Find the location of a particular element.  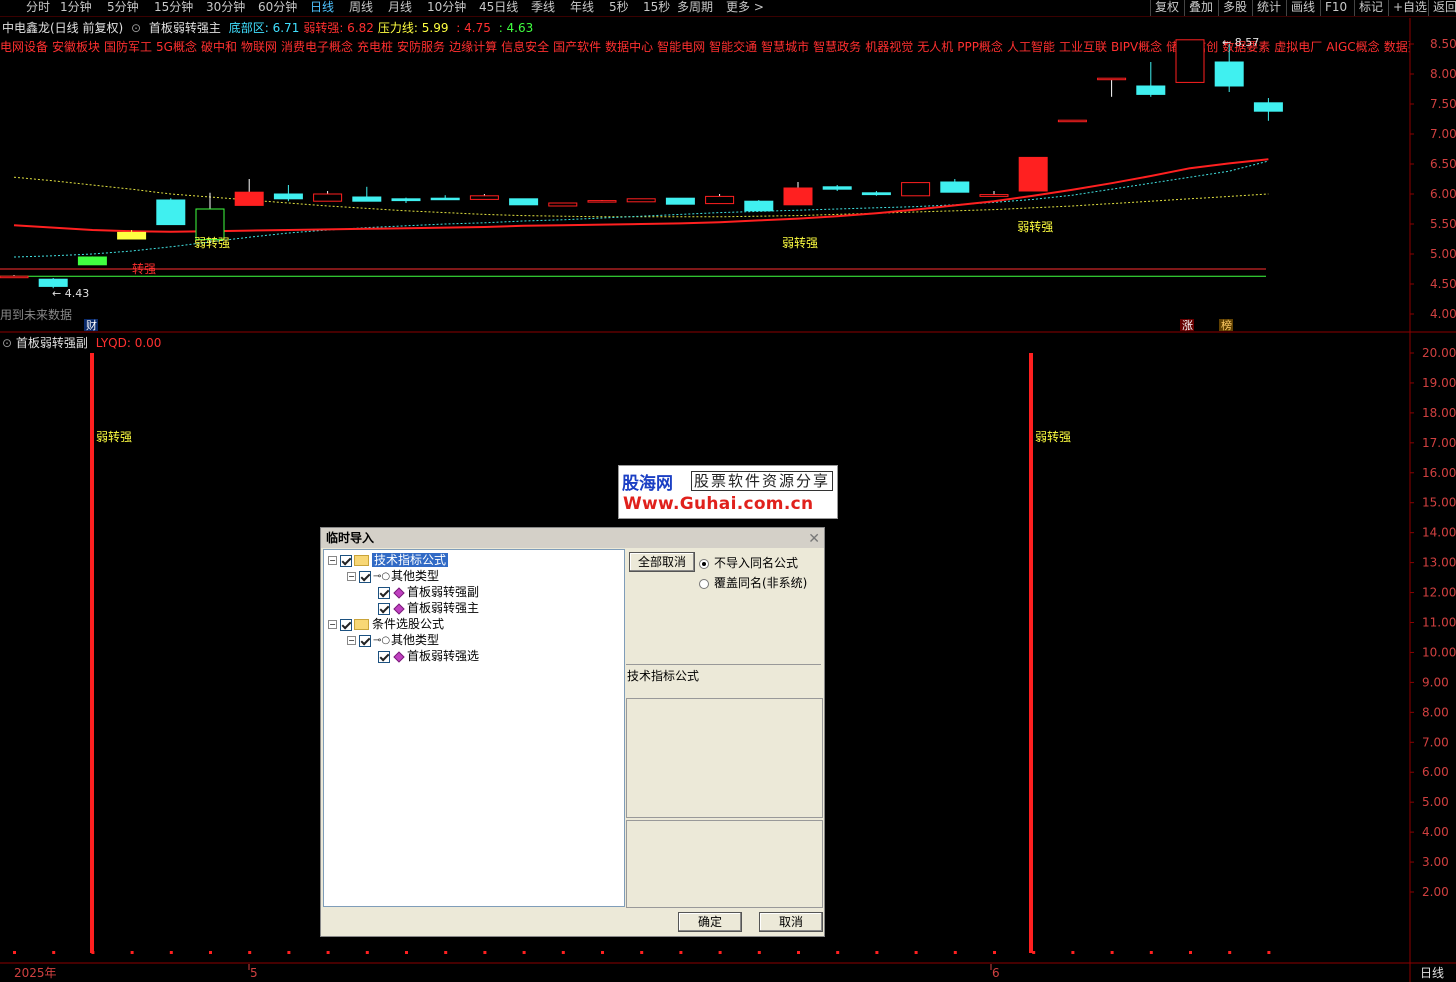

folder-icon is located at coordinates (361, 624).